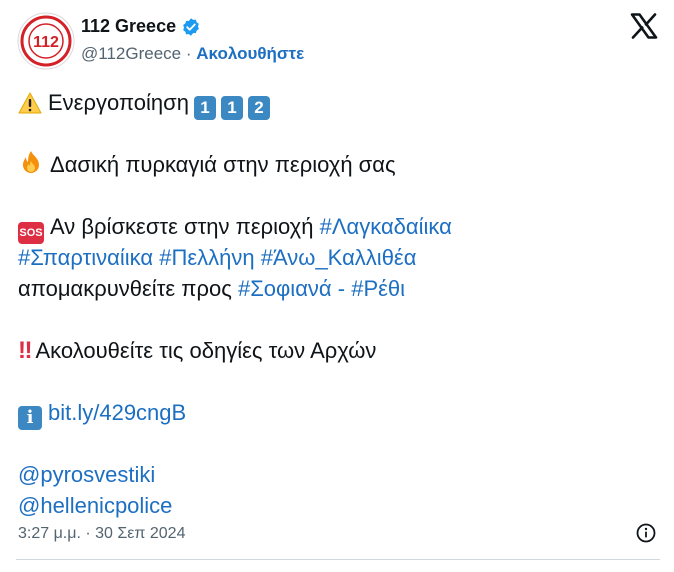 The height and width of the screenshot is (572, 674). What do you see at coordinates (206, 257) in the screenshot?
I see `hashtag-link: #Πελλήνη` at bounding box center [206, 257].